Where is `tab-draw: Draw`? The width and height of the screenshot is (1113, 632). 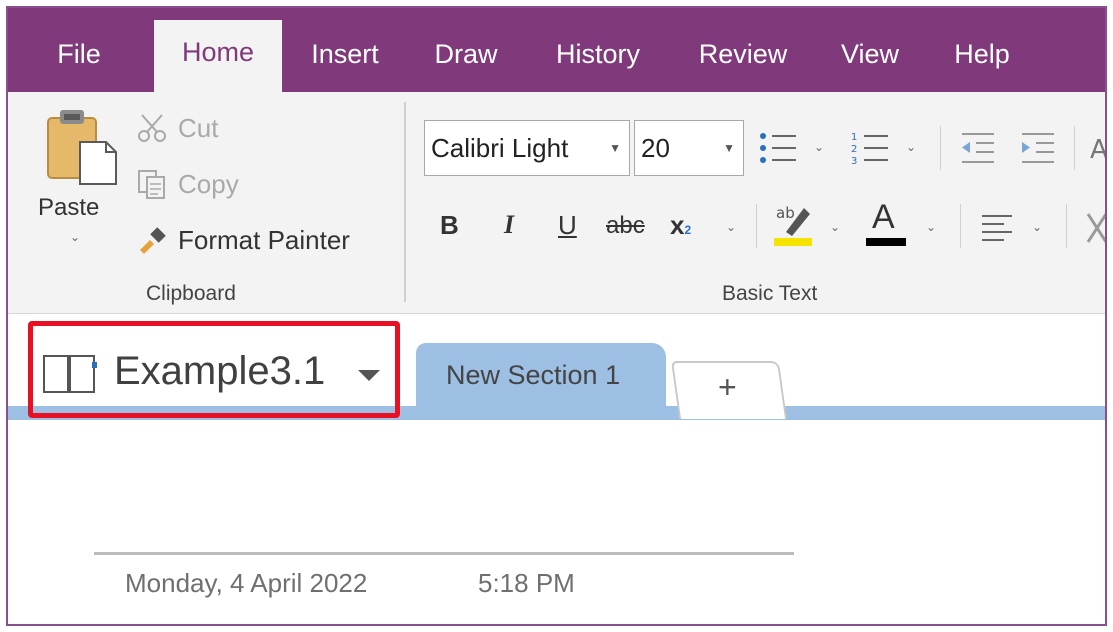
tab-draw: Draw is located at coordinates (466, 57).